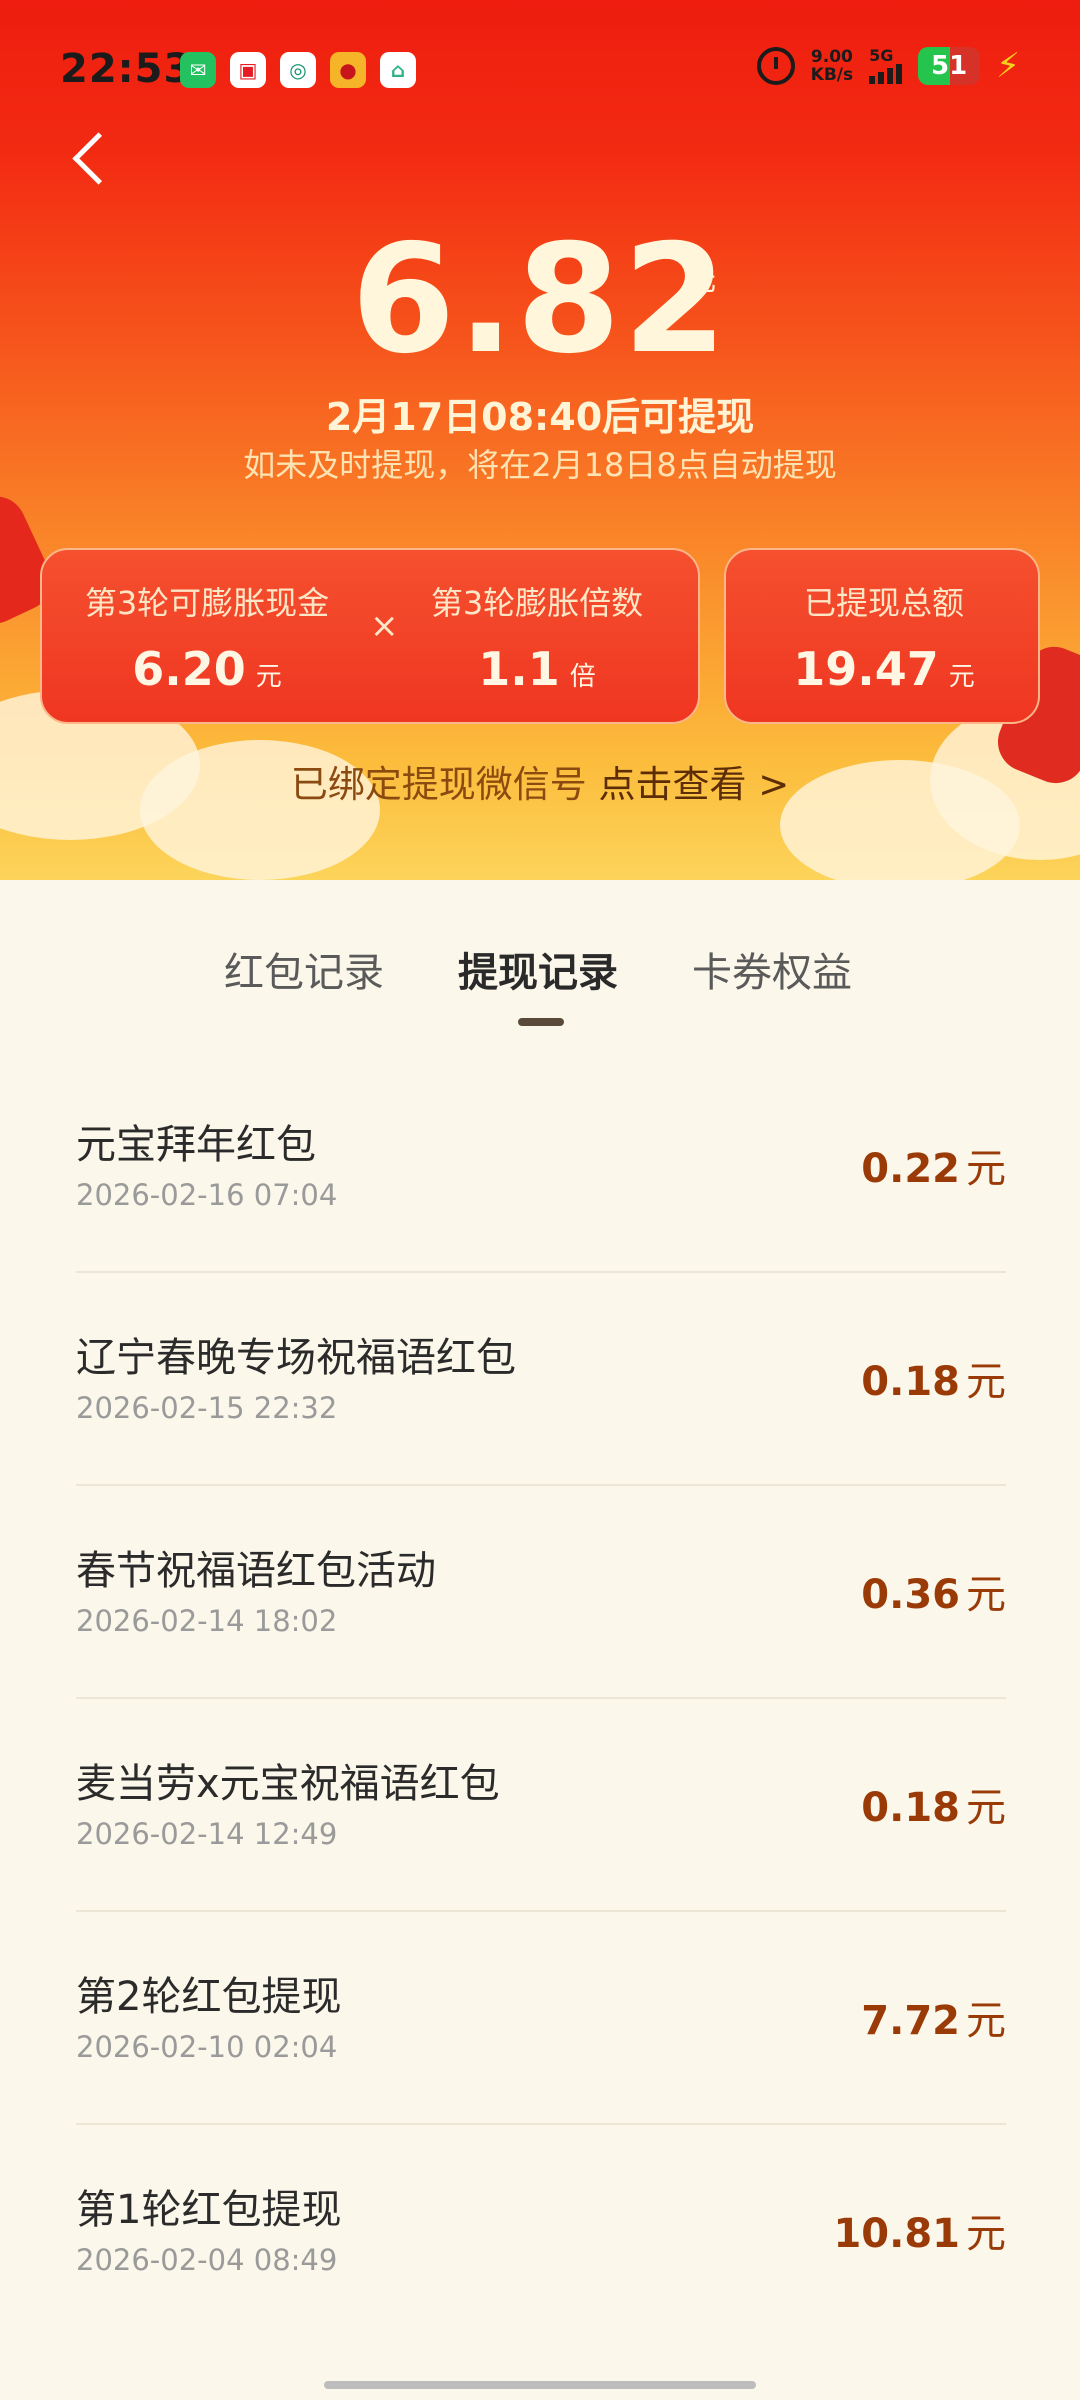 Image resolution: width=1080 pixels, height=2400 pixels. I want to click on list-item: 麦当劳x元宝祝福语红包 2026-02-14 12:49 0.18 元, so click(541, 1805).